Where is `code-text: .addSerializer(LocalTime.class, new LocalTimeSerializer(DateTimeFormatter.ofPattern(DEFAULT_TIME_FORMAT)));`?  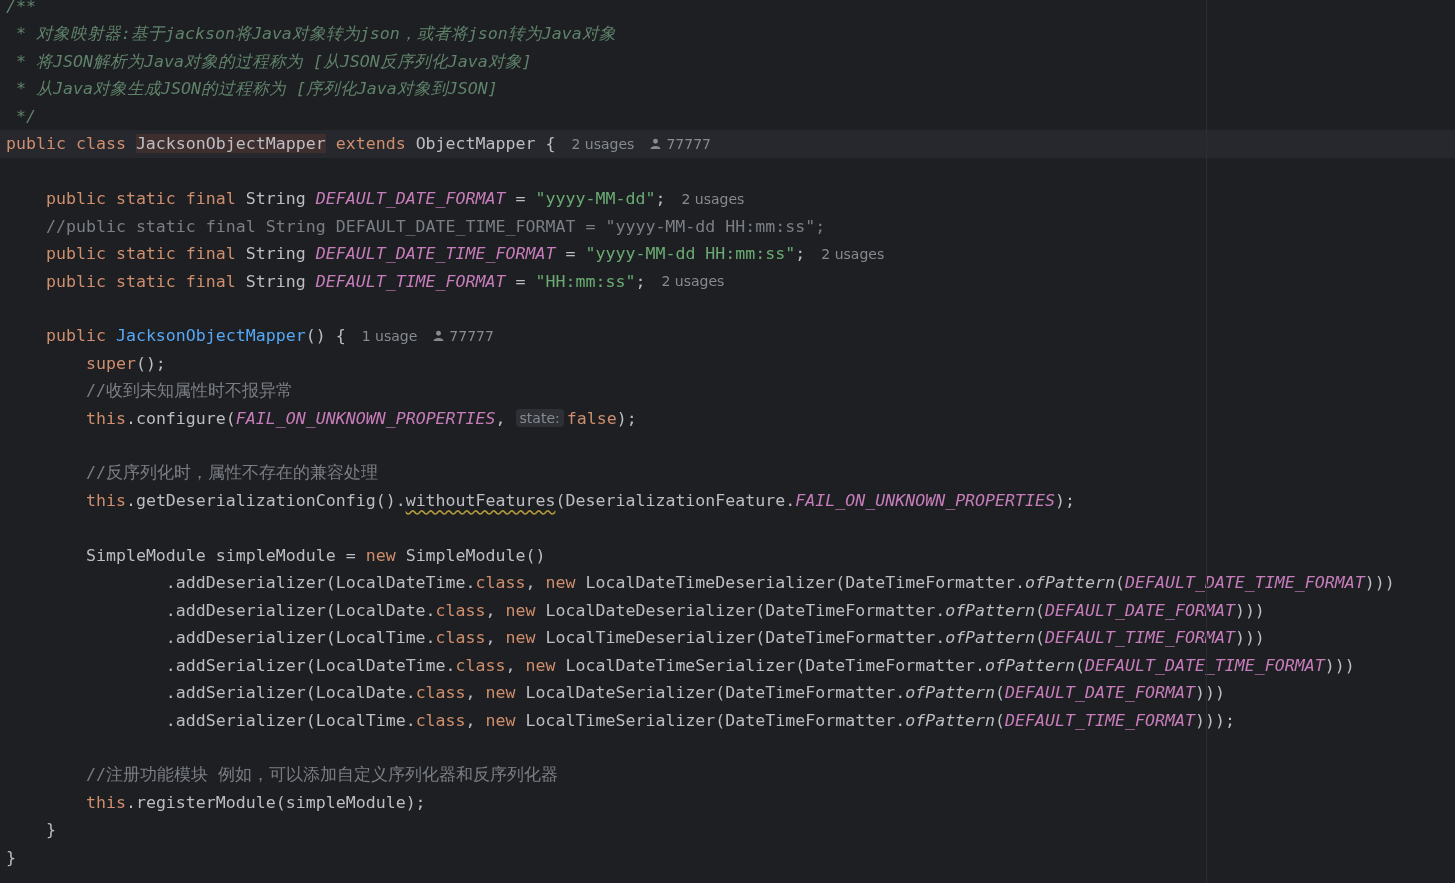
code-text: .addSerializer(LocalTime.class, new LocalTimeSerializer(DateTimeFormatter.ofPattern(DEFAULT_TIME_FORMAT))); is located at coordinates (700, 720).